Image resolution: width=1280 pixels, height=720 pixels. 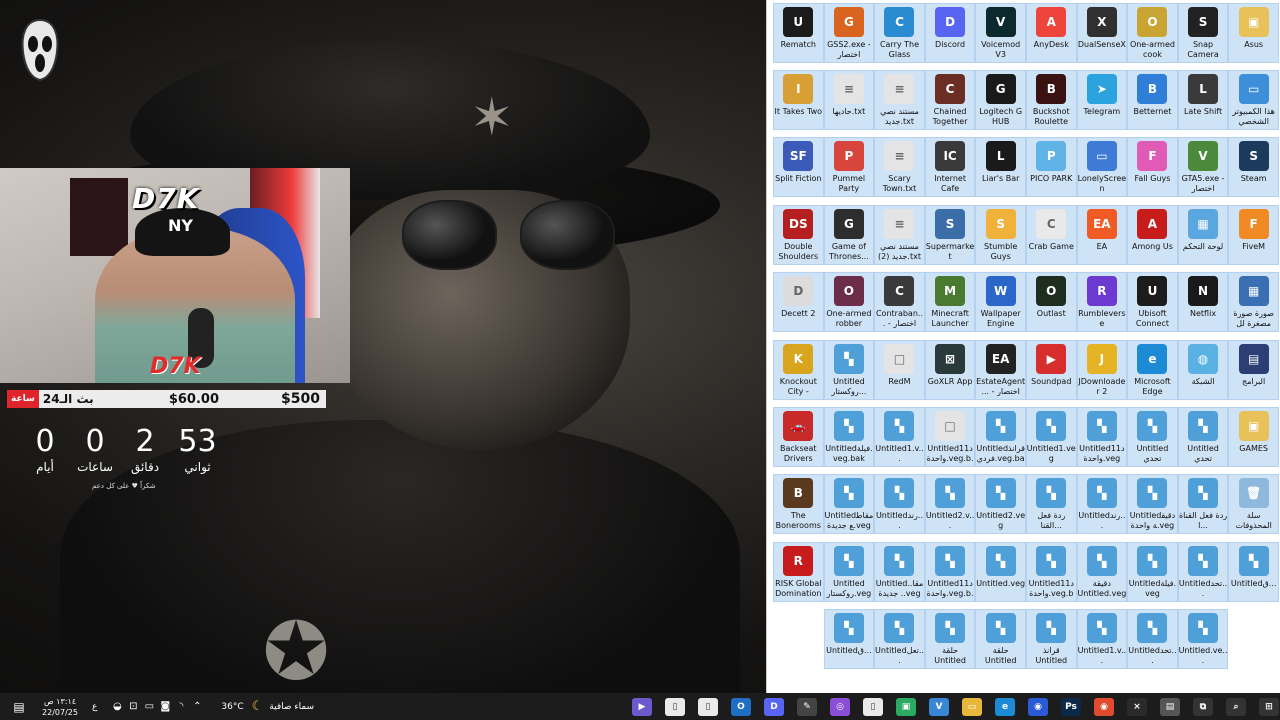 I want to click on desktop-icon: V GTA5.exe - اختصار, so click(x=1203, y=167).